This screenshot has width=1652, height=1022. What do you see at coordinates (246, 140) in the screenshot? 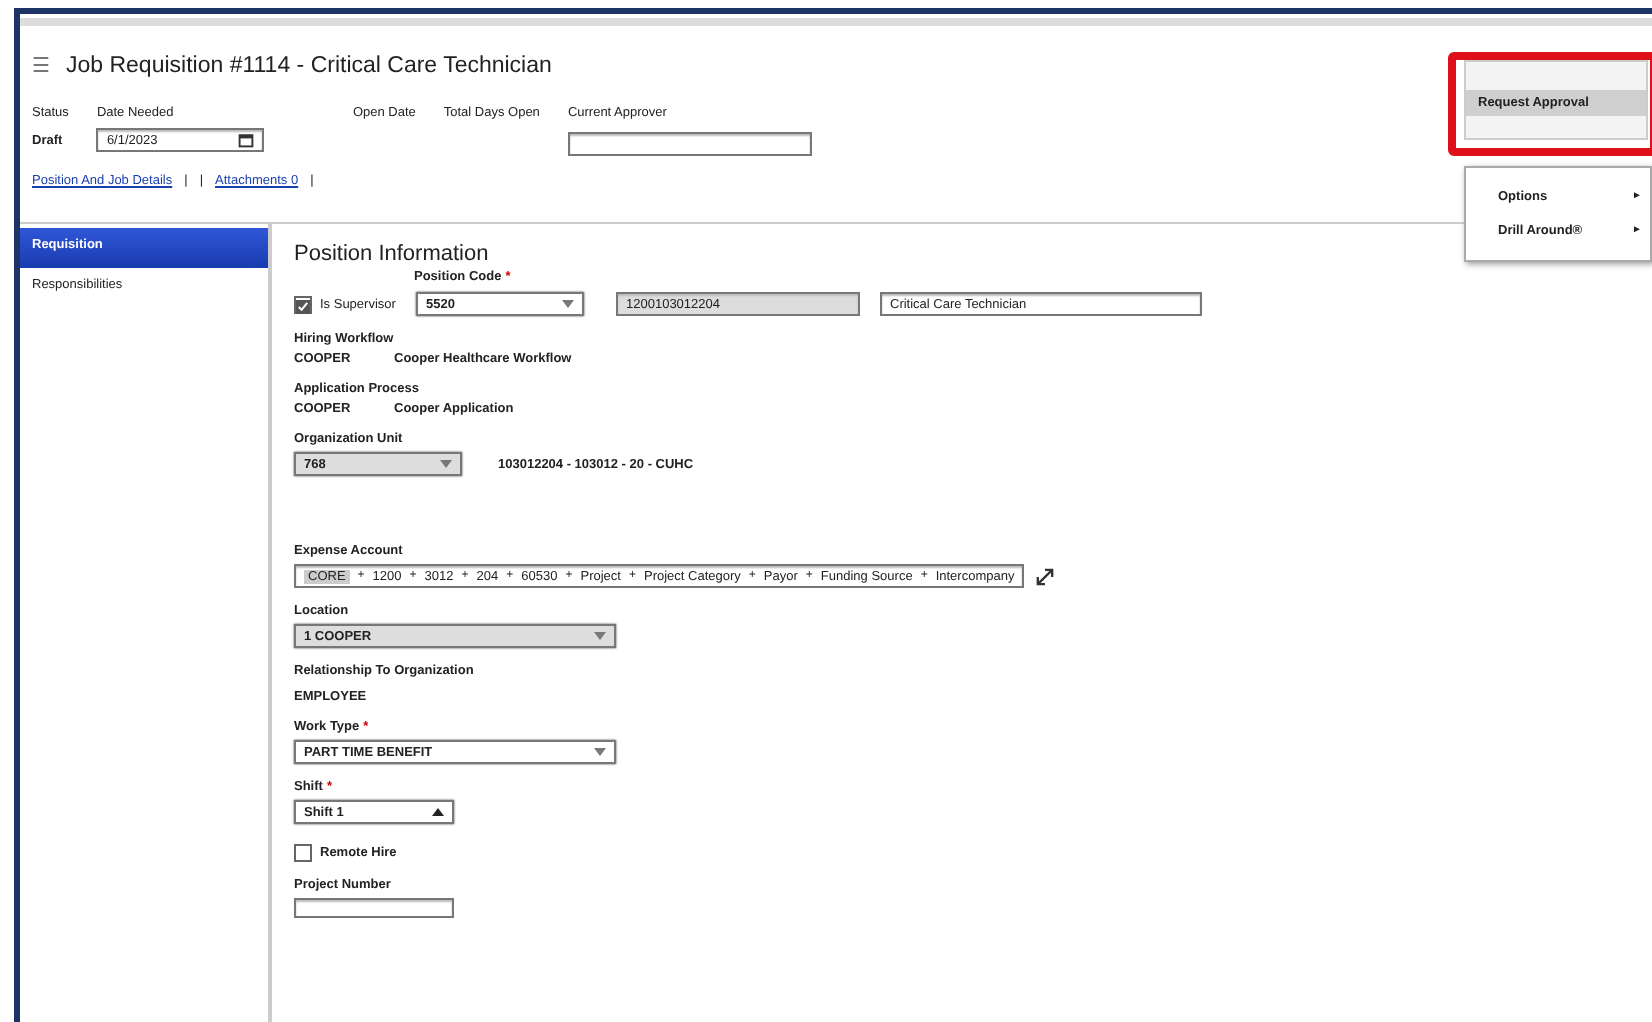
I see `calendar-icon` at bounding box center [246, 140].